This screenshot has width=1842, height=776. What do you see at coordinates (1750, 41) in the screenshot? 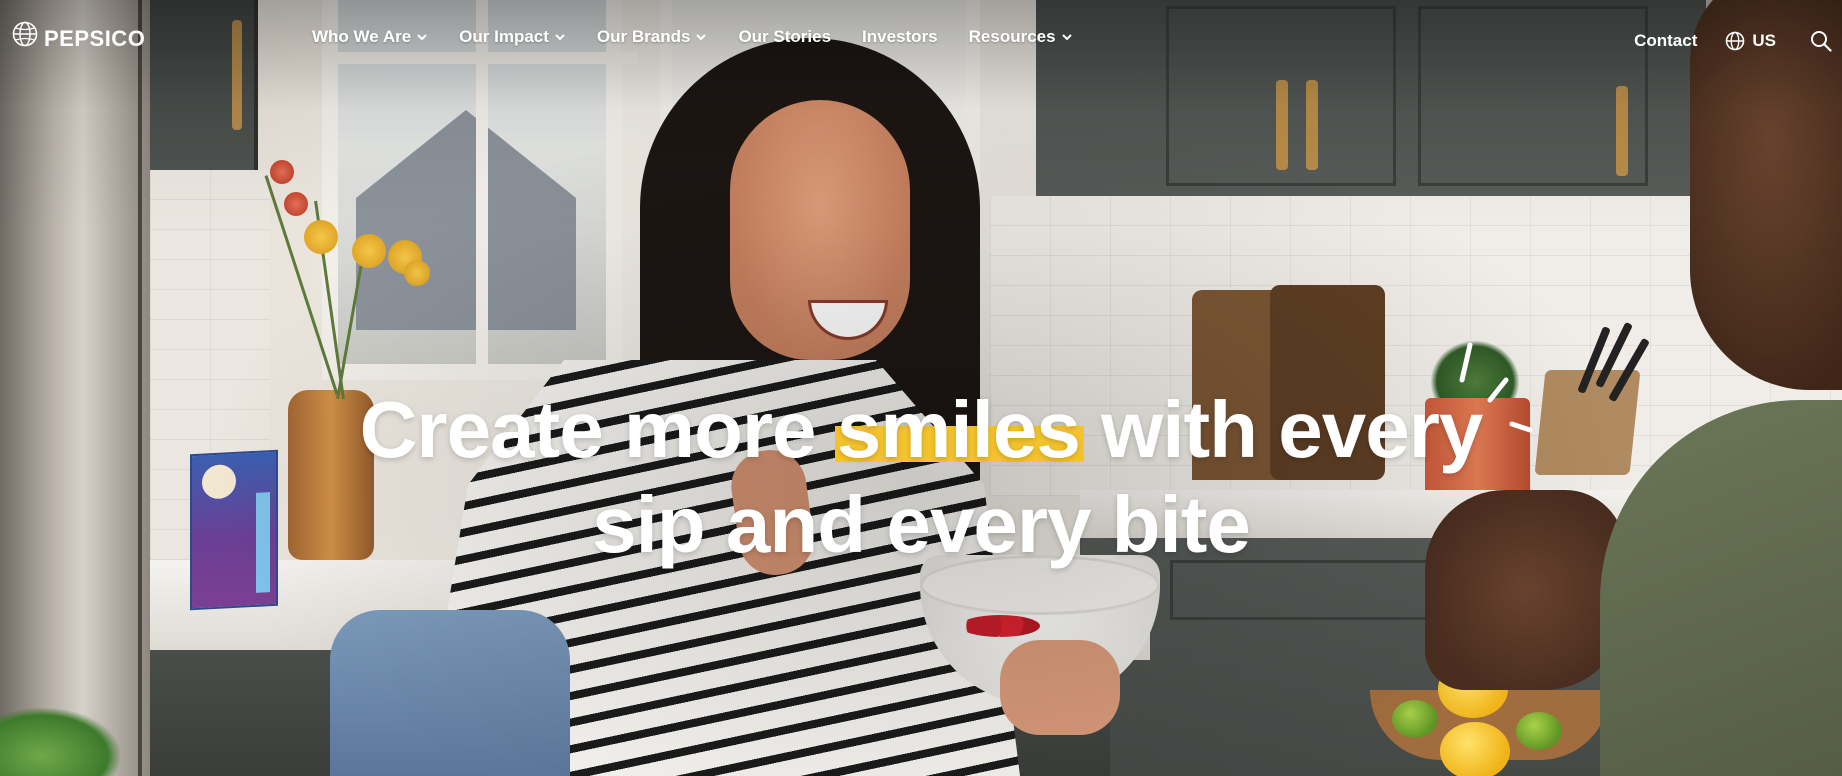
I see `locale-selector: US` at bounding box center [1750, 41].